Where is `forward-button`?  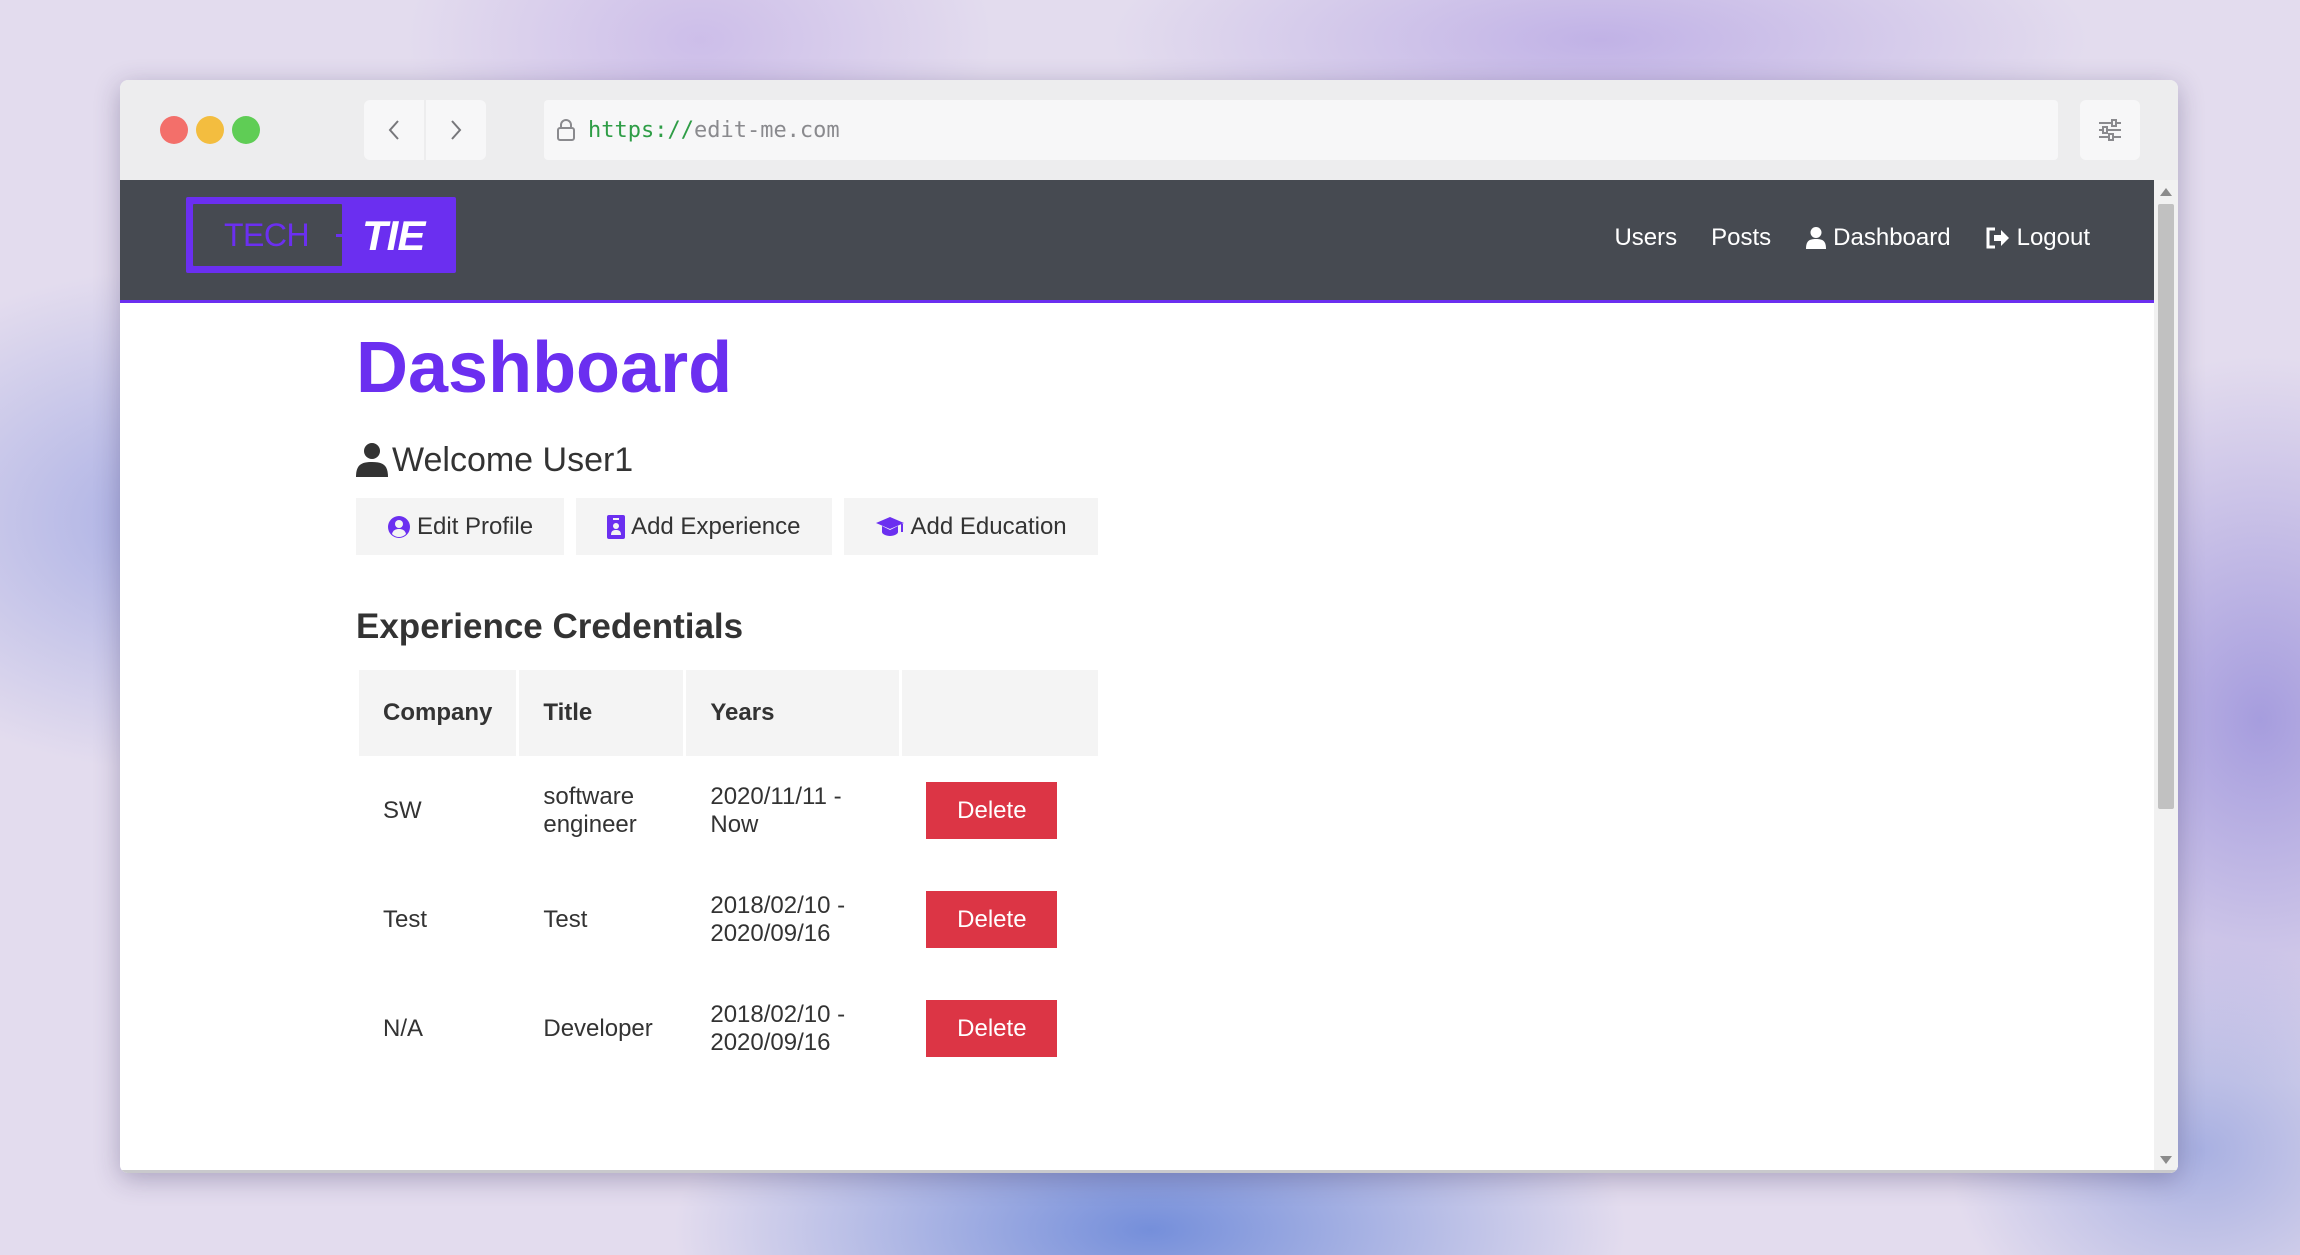
forward-button is located at coordinates (456, 130).